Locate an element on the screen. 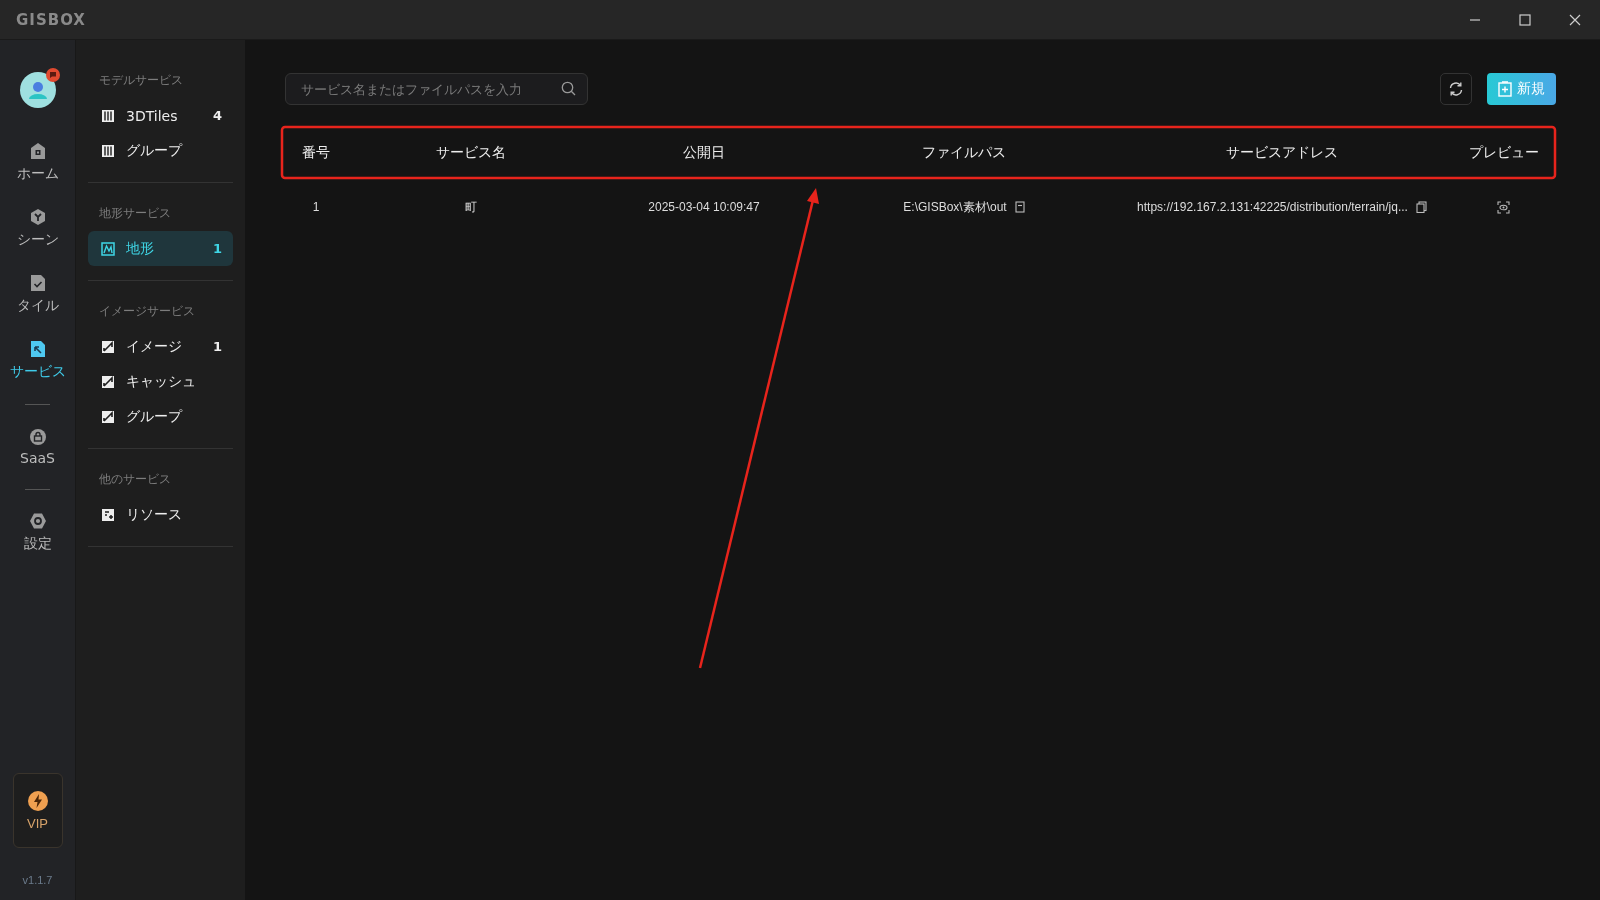 The height and width of the screenshot is (900, 1600). rail-nav-item: 設定 is located at coordinates (37, 532).